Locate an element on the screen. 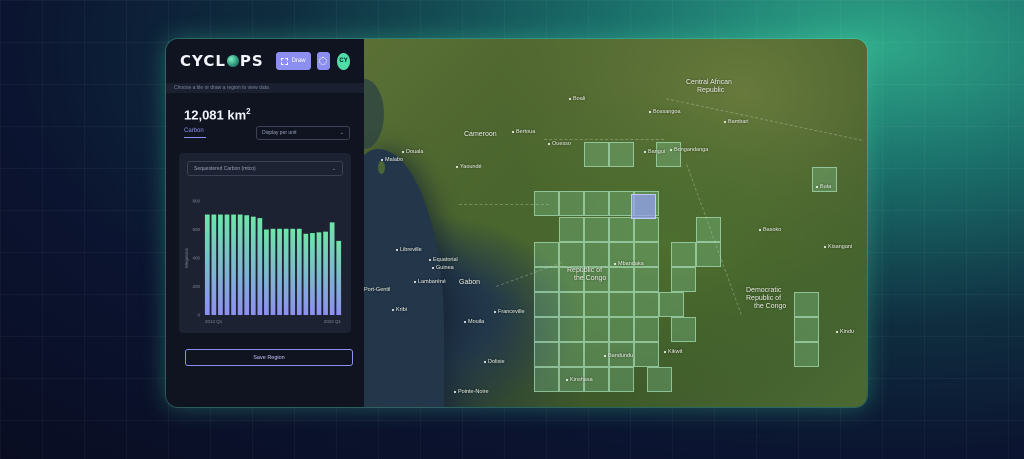 The width and height of the screenshot is (1024, 459). tab-carbon: Carbon is located at coordinates (195, 133).